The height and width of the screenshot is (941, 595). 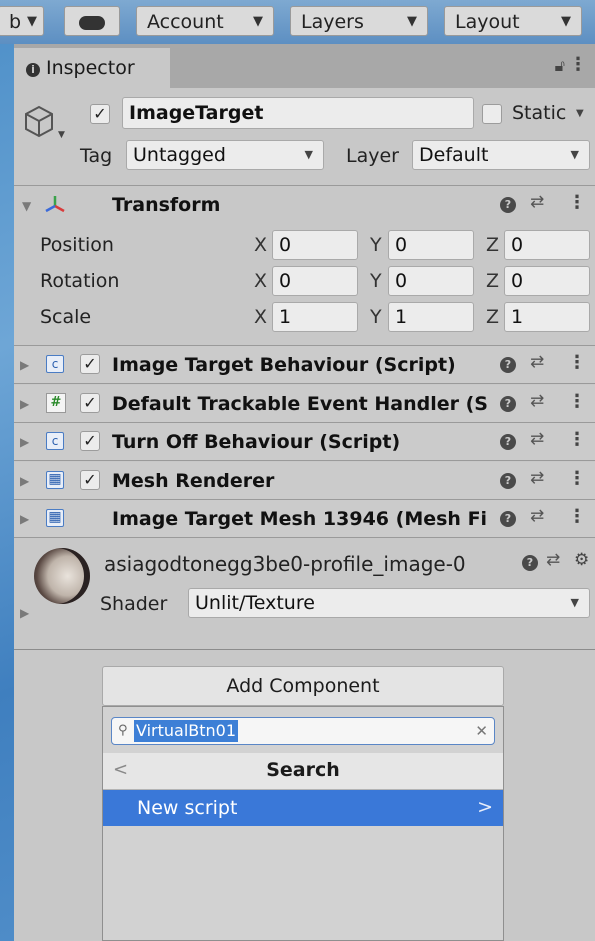 I want to click on axis-z-label: Z, so click(x=493, y=317).